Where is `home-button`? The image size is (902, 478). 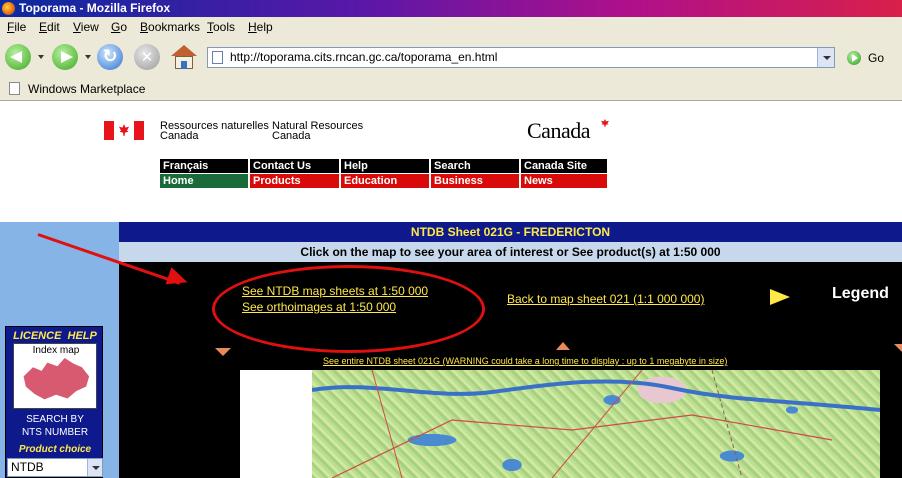 home-button is located at coordinates (184, 57).